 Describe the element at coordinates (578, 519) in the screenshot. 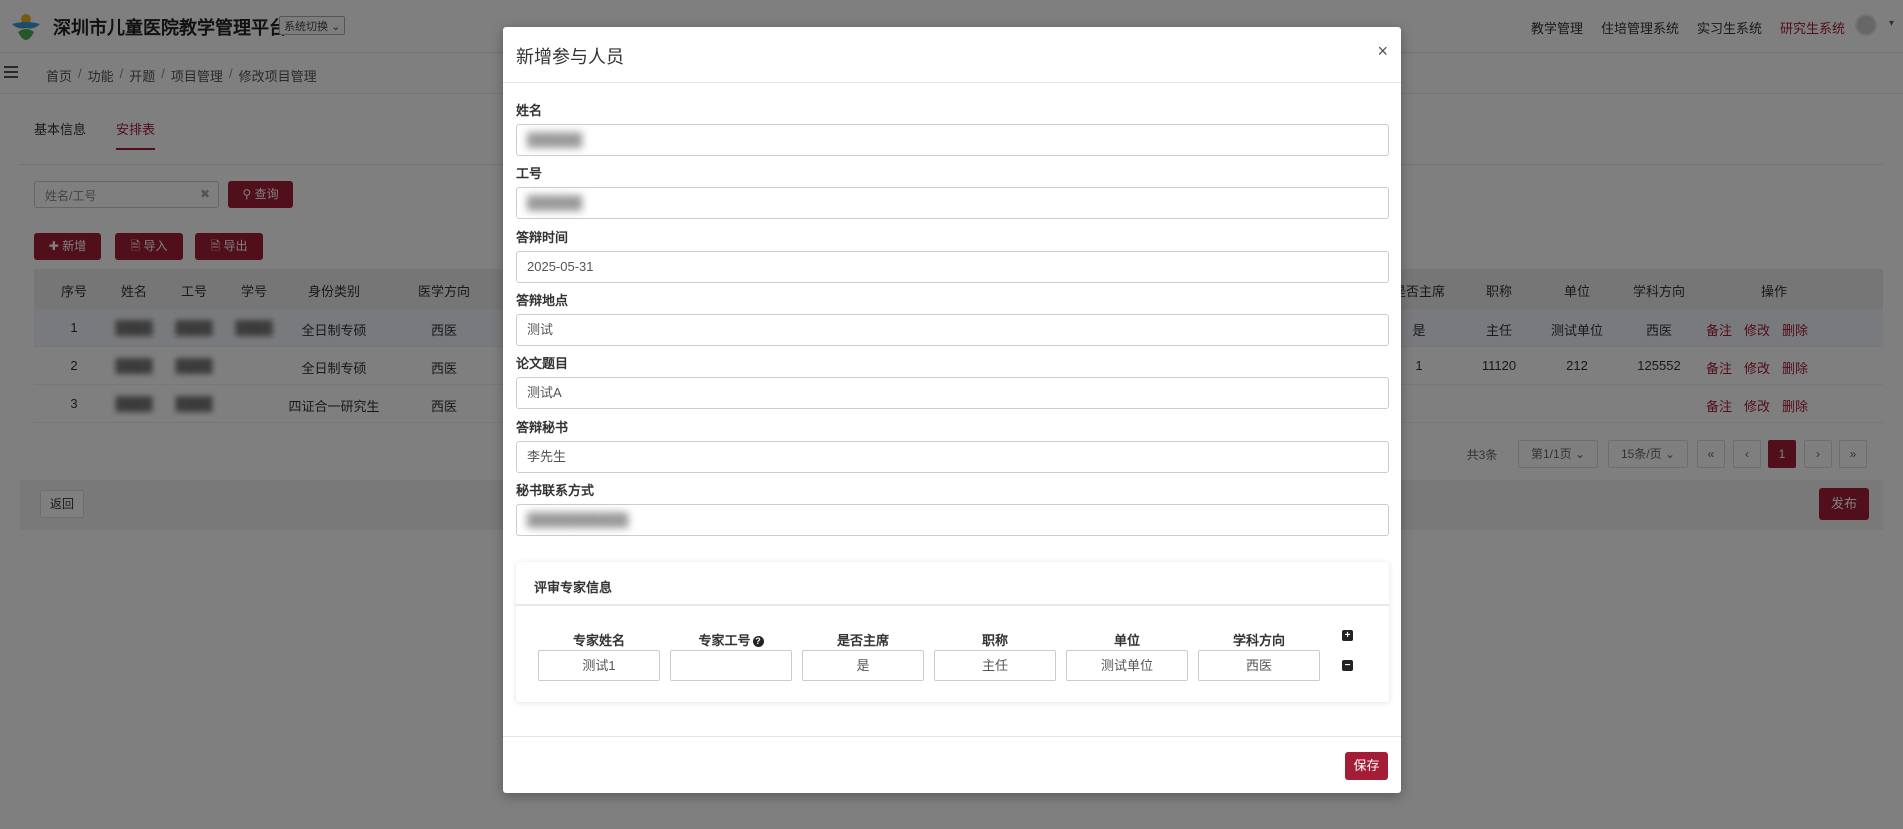

I see `secretary-contact-value: ███████████` at that location.